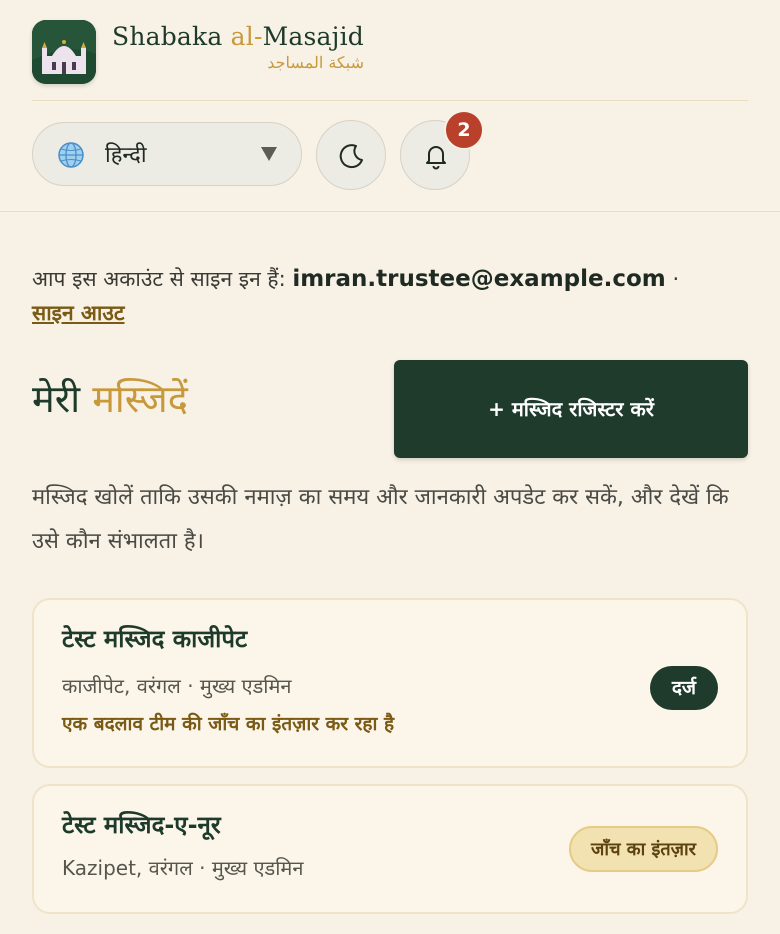 Image resolution: width=780 pixels, height=934 pixels. Describe the element at coordinates (390, 100) in the screenshot. I see `header-divider` at that location.